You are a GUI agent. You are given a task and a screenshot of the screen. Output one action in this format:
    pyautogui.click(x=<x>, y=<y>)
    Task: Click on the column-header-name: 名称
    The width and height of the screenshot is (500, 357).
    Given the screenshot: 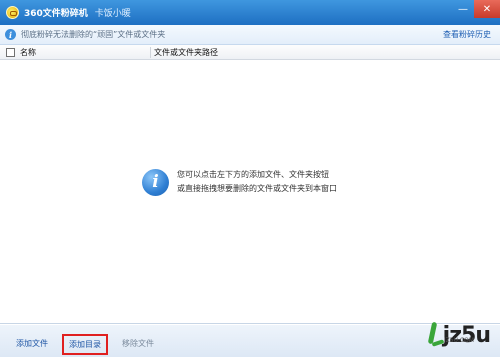 What is the action you would take?
    pyautogui.click(x=85, y=52)
    